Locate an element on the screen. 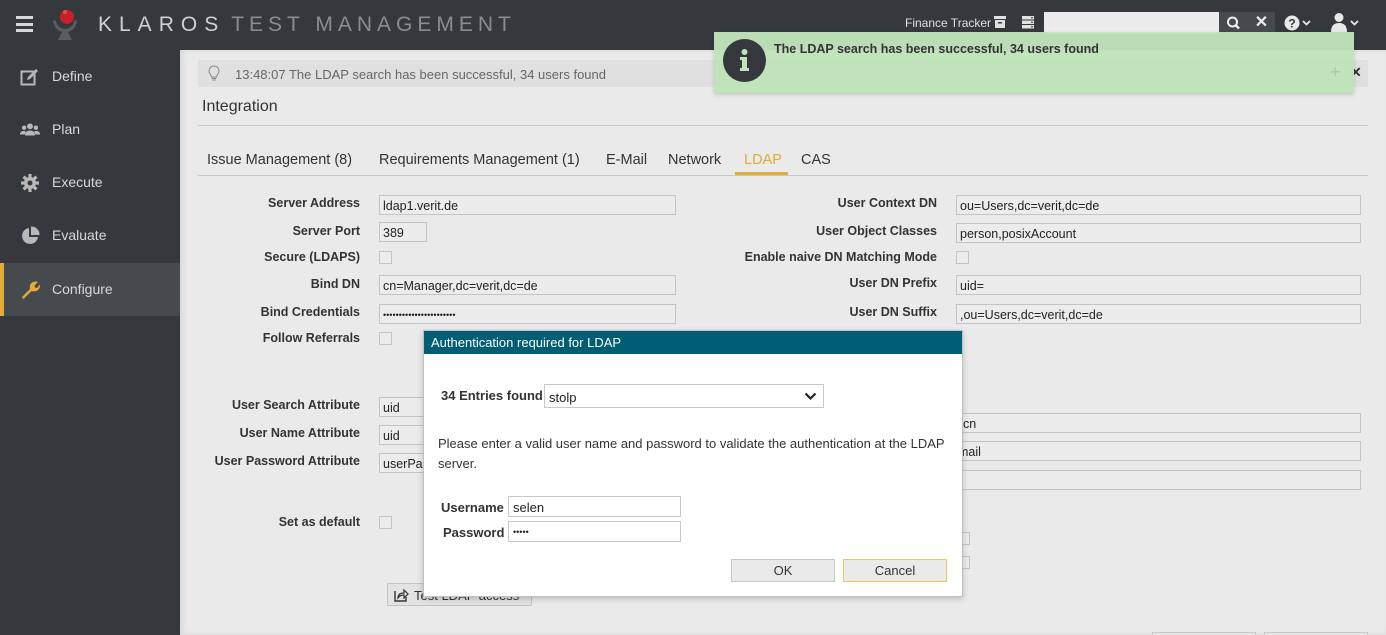 Image resolution: width=1386 pixels, height=635 pixels. selected-entry: stolp is located at coordinates (563, 397).